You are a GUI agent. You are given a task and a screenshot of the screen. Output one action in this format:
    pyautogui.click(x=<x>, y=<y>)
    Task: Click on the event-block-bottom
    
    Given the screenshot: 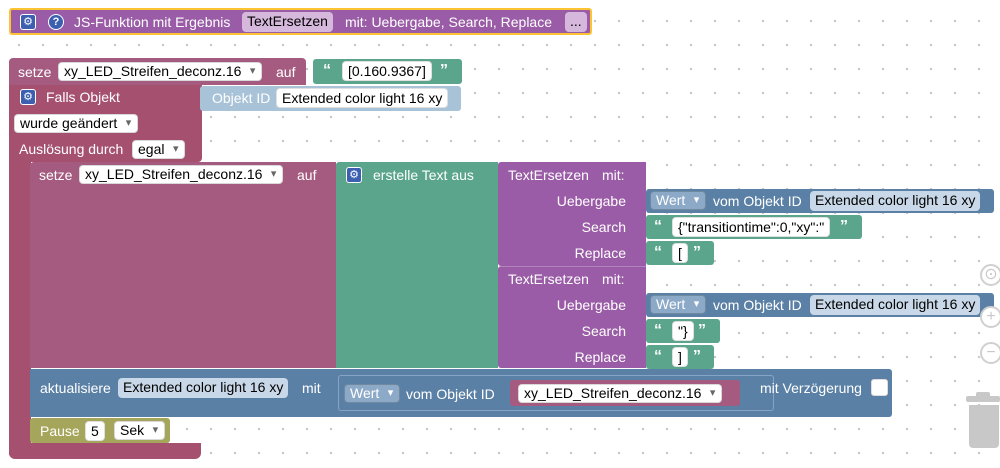 What is the action you would take?
    pyautogui.click(x=105, y=451)
    